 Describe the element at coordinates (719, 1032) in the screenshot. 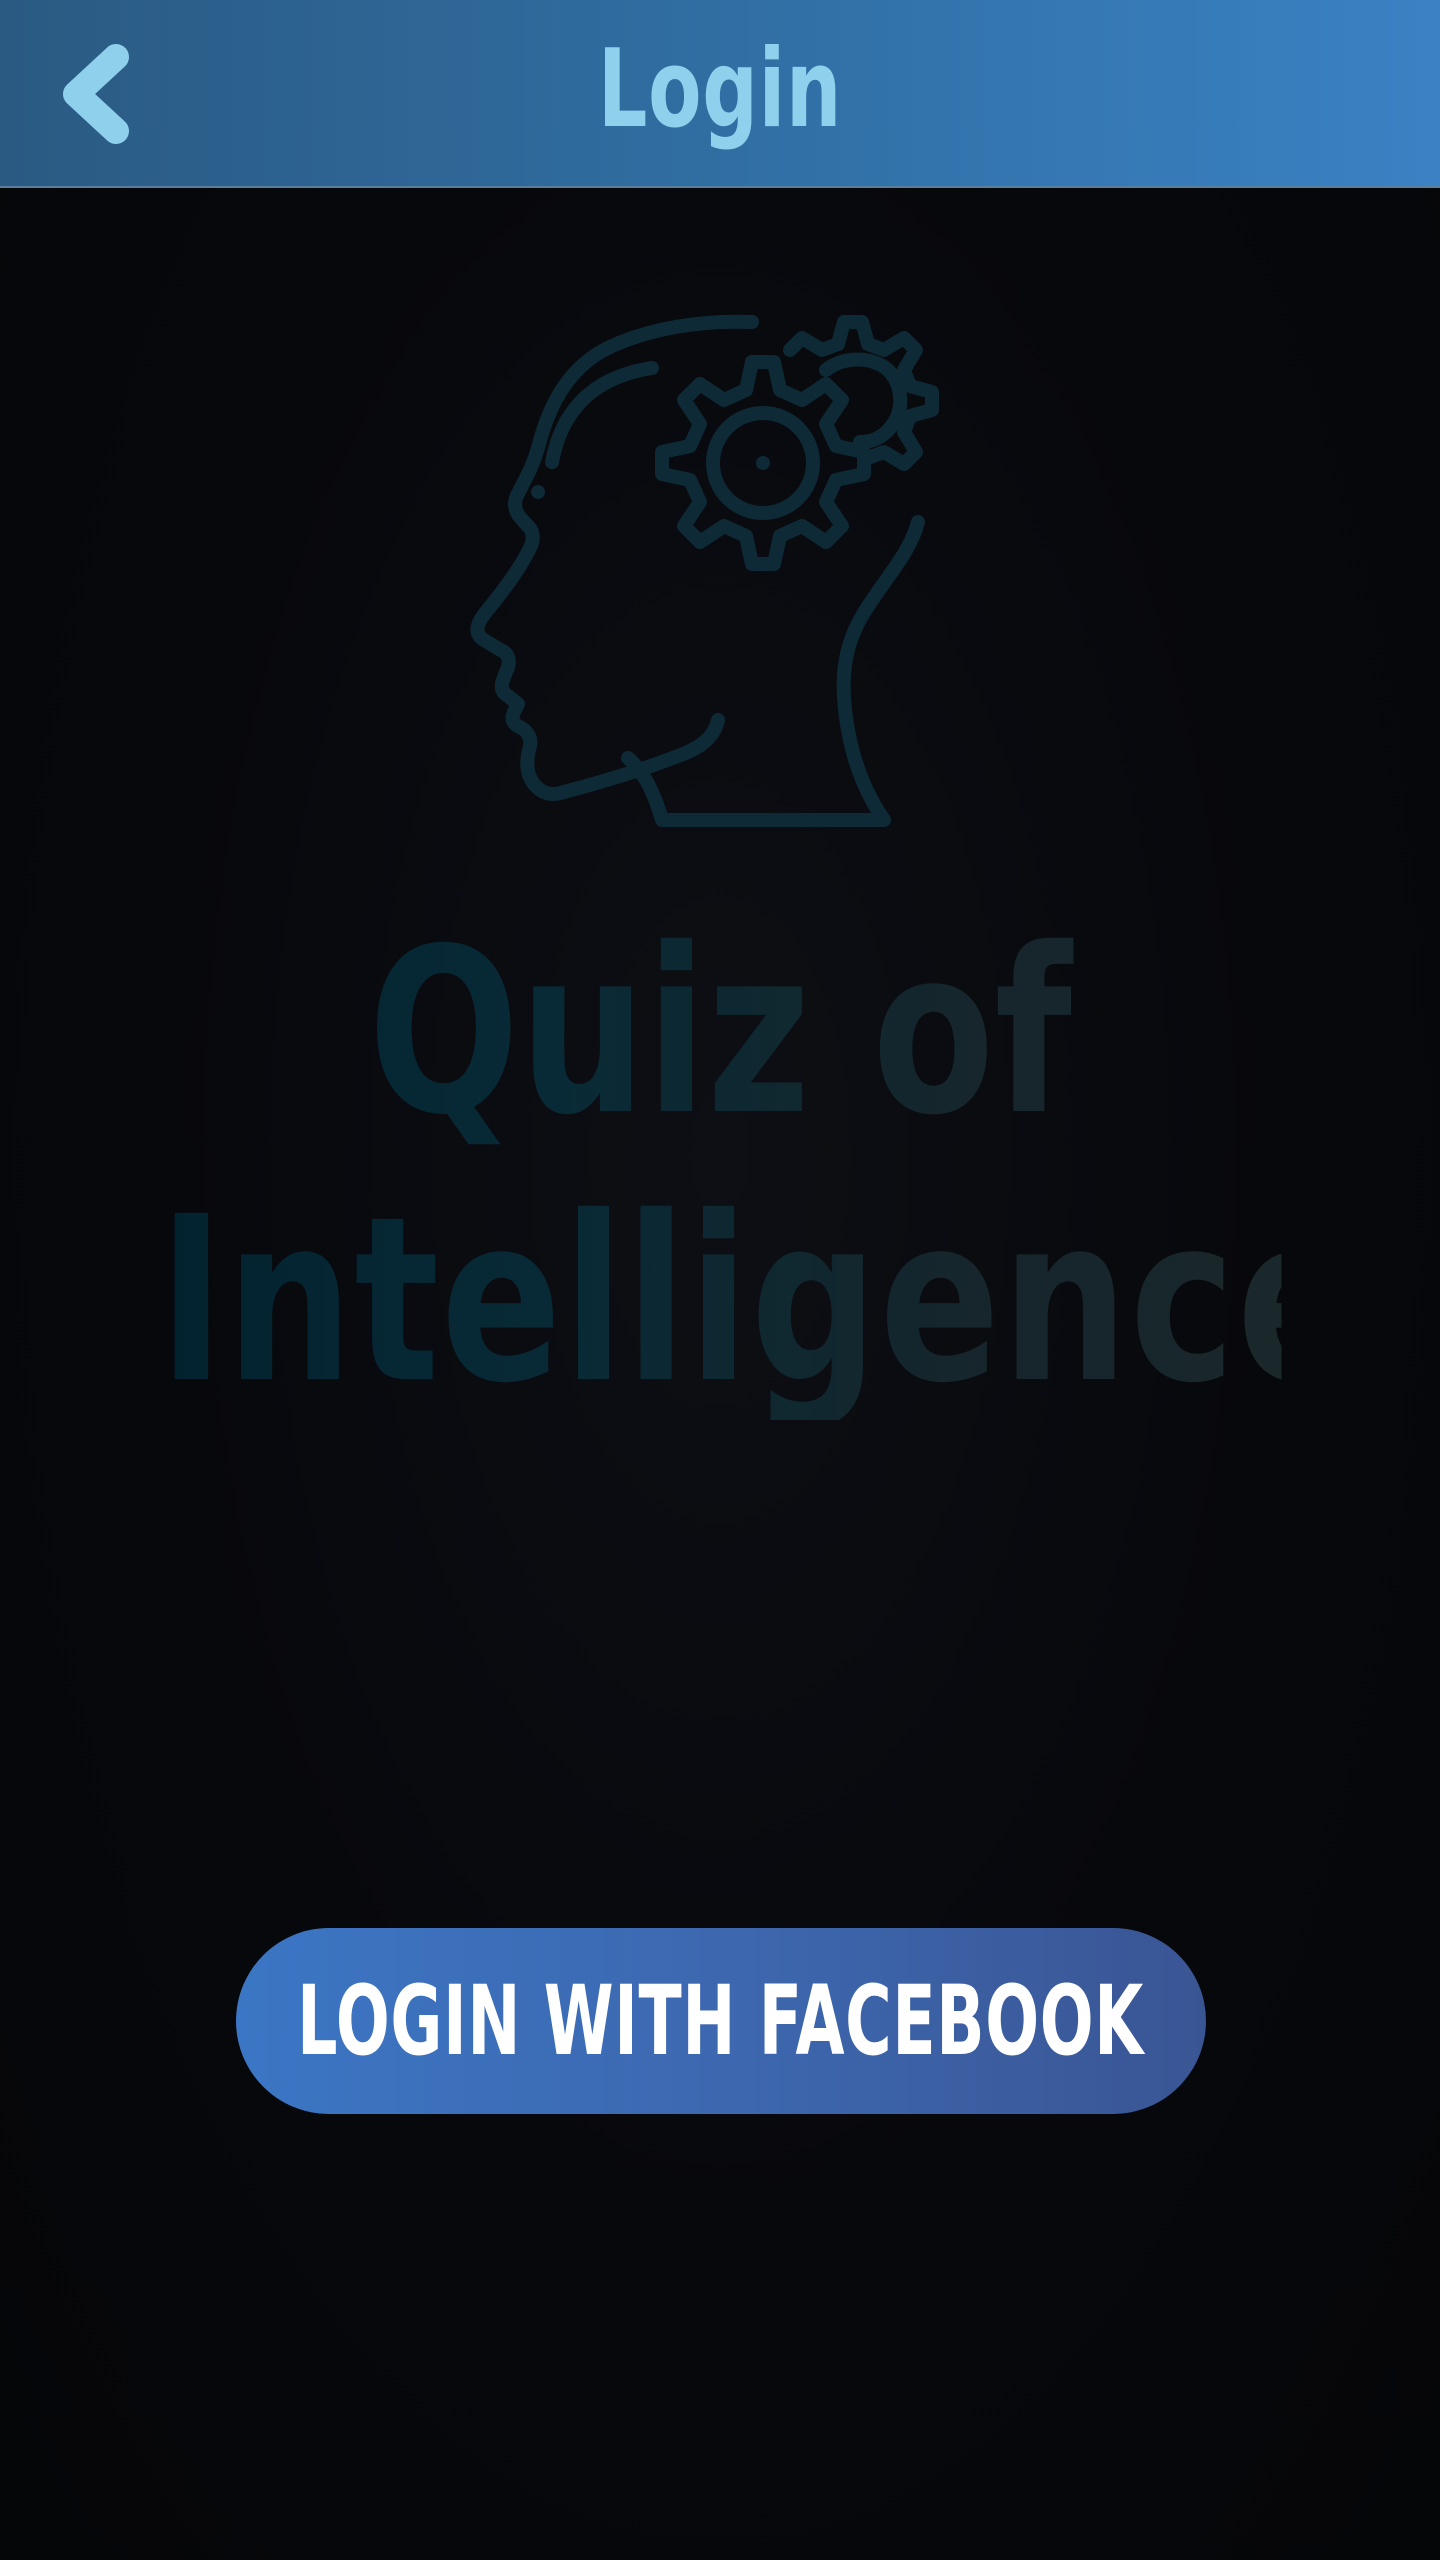

I see `app-title-line-1: Quiz of` at that location.